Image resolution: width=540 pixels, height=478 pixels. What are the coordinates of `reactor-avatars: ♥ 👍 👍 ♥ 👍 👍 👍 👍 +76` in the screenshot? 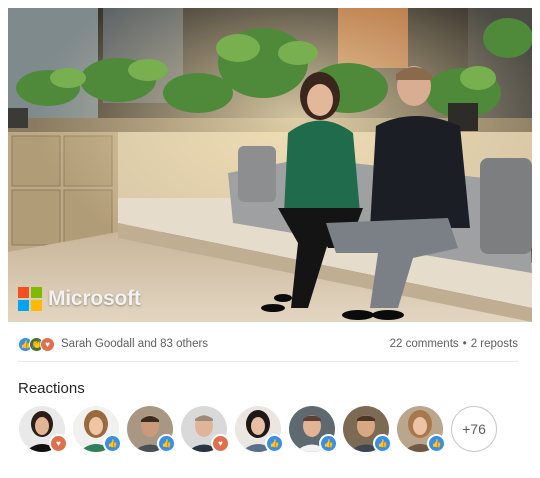 It's located at (258, 429).